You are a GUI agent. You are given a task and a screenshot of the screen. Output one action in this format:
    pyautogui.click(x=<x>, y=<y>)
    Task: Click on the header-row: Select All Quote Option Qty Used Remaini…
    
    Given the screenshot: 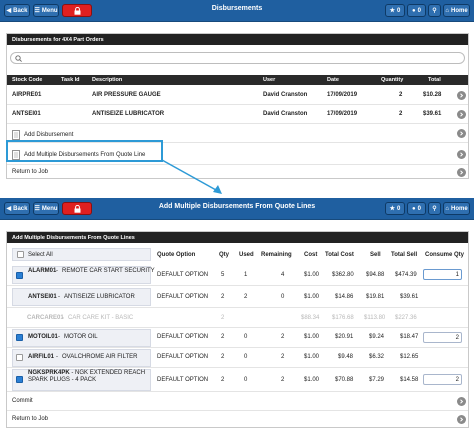 What is the action you would take?
    pyautogui.click(x=237, y=254)
    